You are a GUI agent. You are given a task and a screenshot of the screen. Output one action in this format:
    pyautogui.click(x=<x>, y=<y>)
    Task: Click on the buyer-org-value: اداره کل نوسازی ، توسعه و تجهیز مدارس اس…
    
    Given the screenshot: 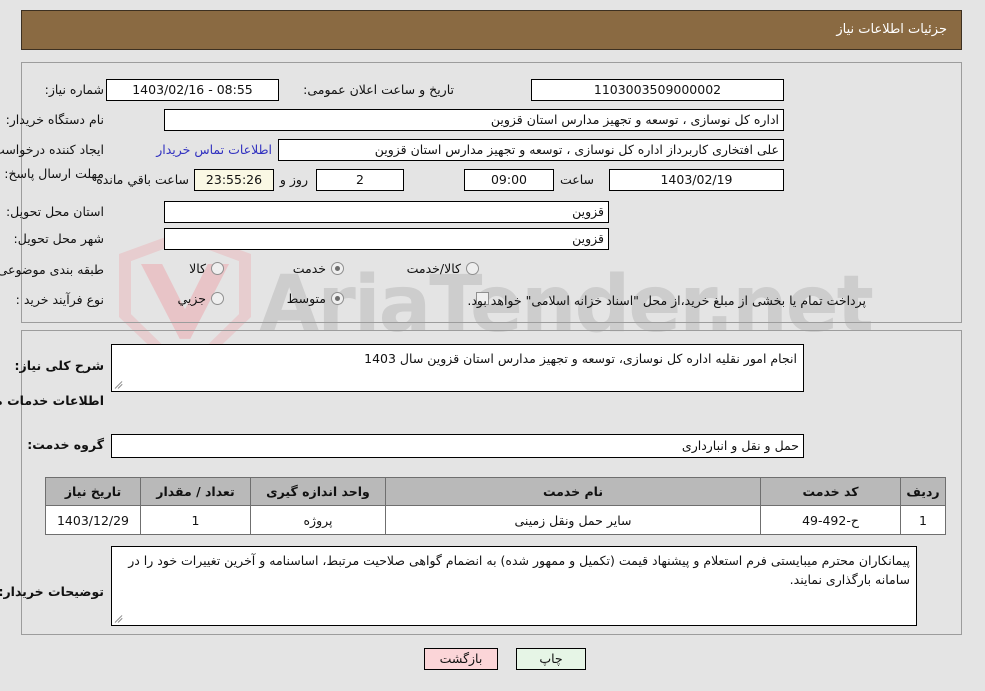 What is the action you would take?
    pyautogui.click(x=475, y=120)
    